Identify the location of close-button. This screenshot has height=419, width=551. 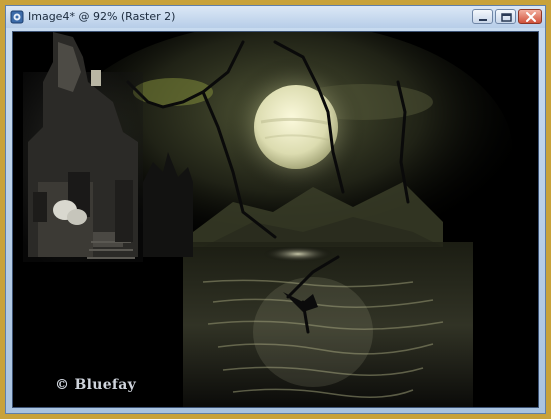
(530, 16).